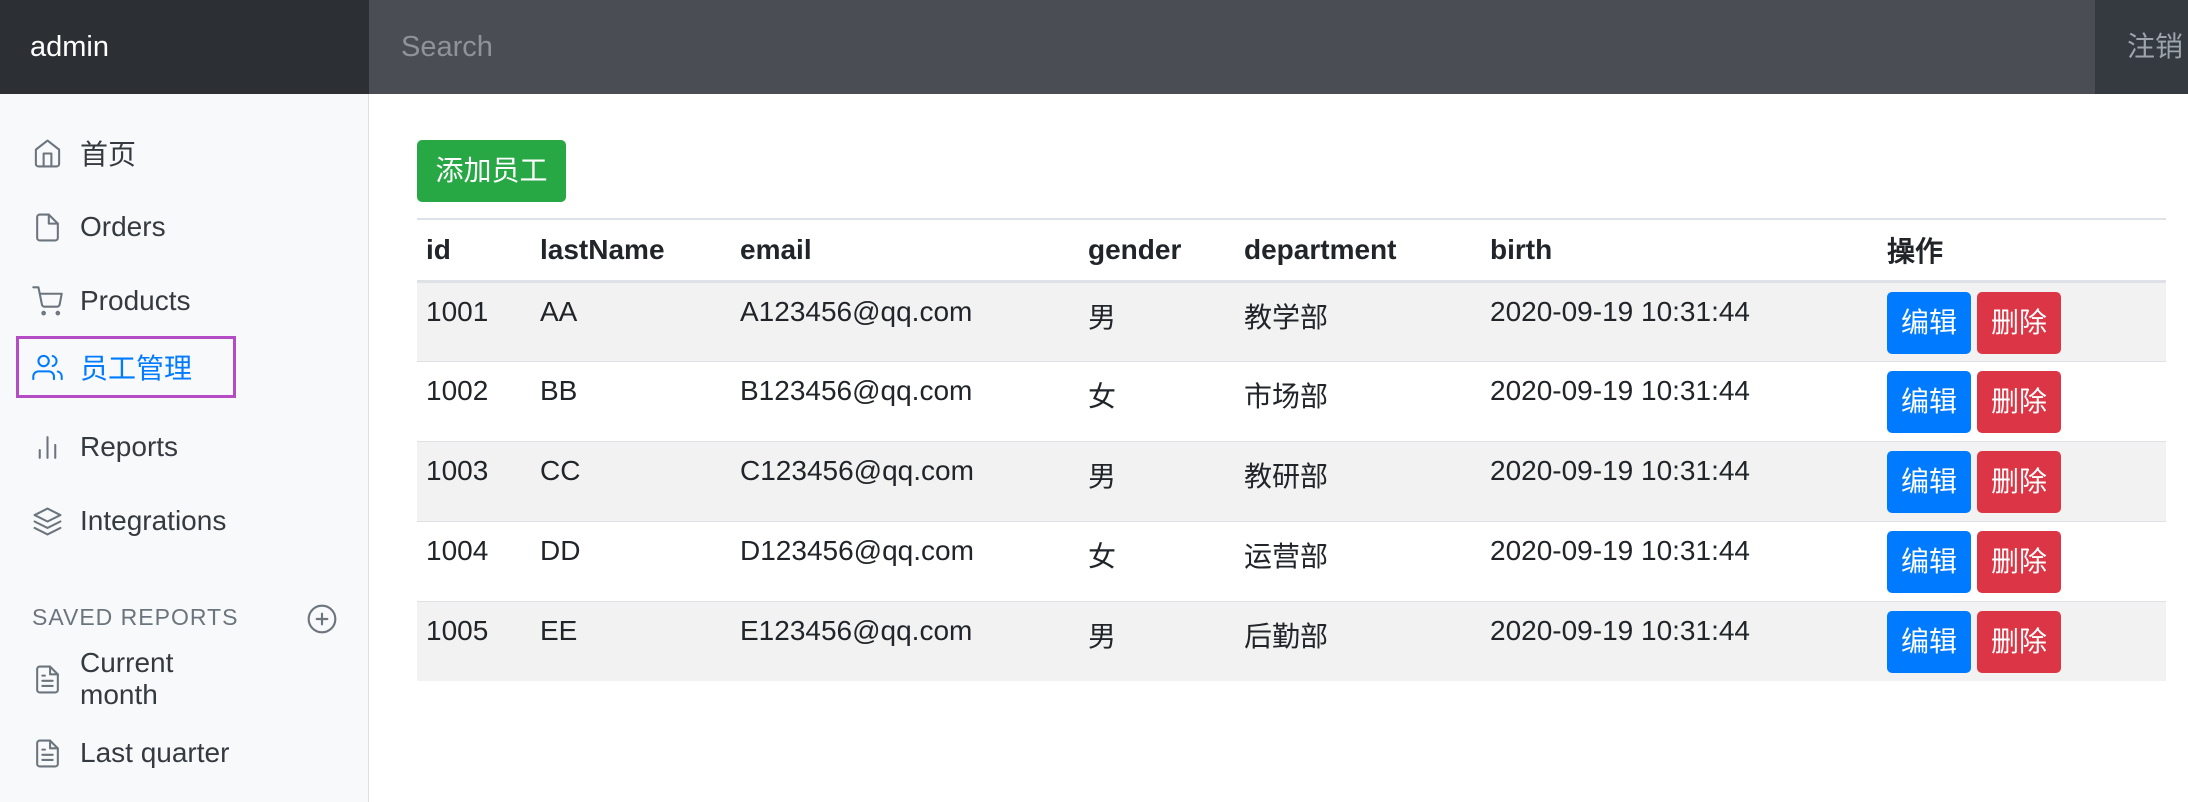 The width and height of the screenshot is (2188, 802). I want to click on sidebar-item-label: Products, so click(135, 300).